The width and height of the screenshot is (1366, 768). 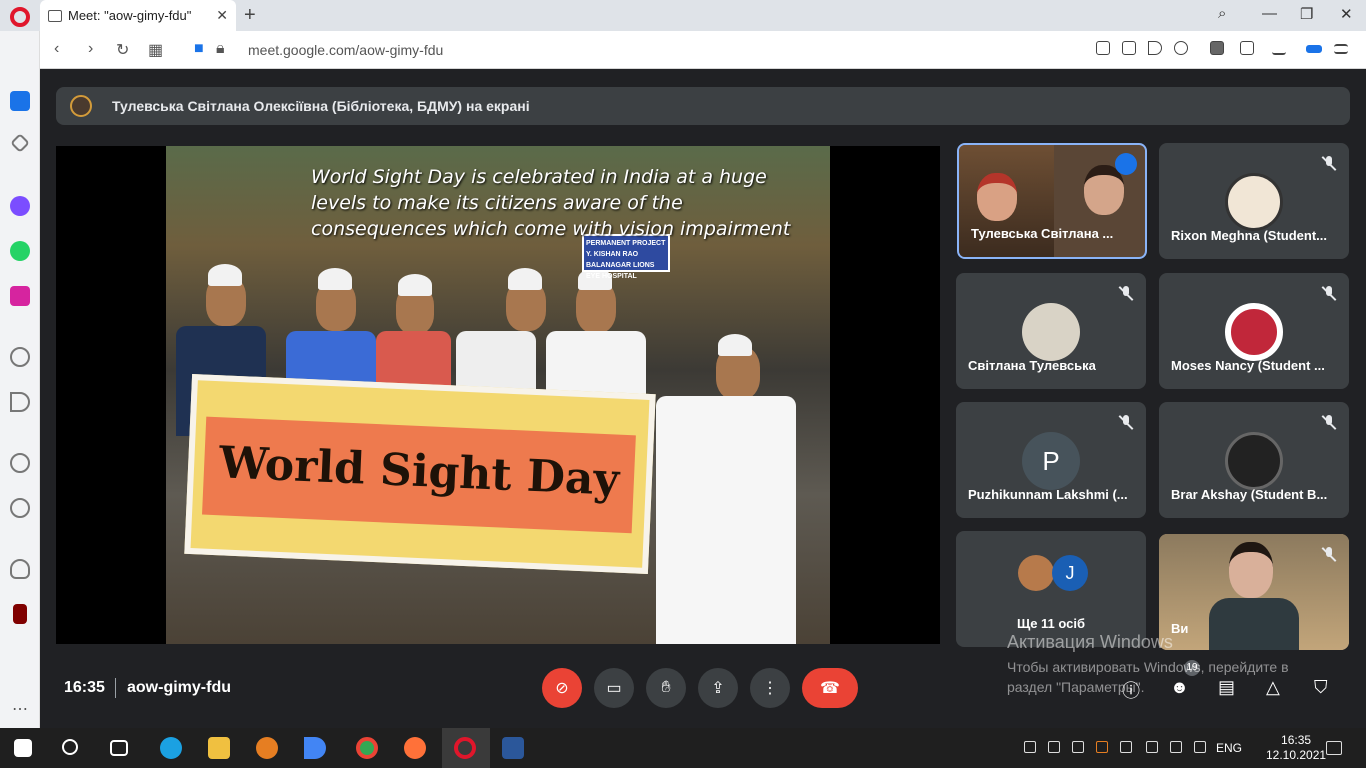 I want to click on task-view-icon, so click(x=119, y=748).